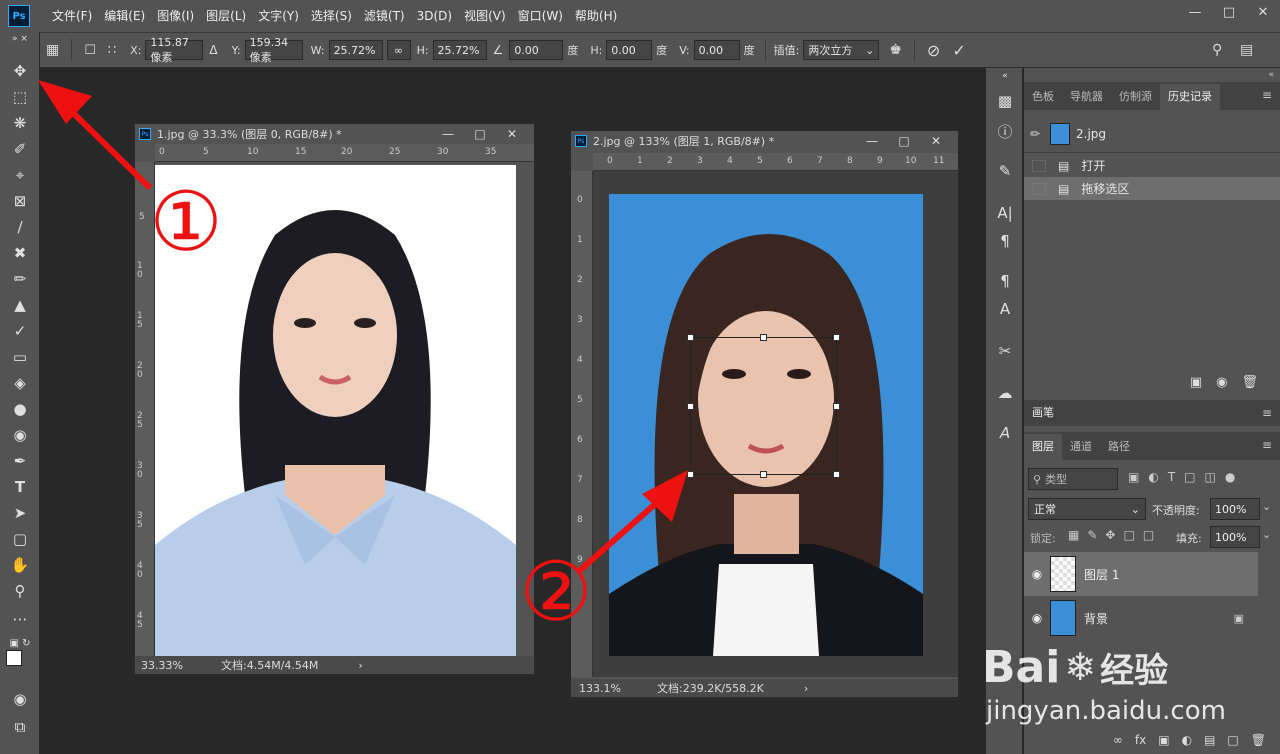 The height and width of the screenshot is (754, 1280). What do you see at coordinates (1043, 97) in the screenshot?
I see `tab-swatches: 色板` at bounding box center [1043, 97].